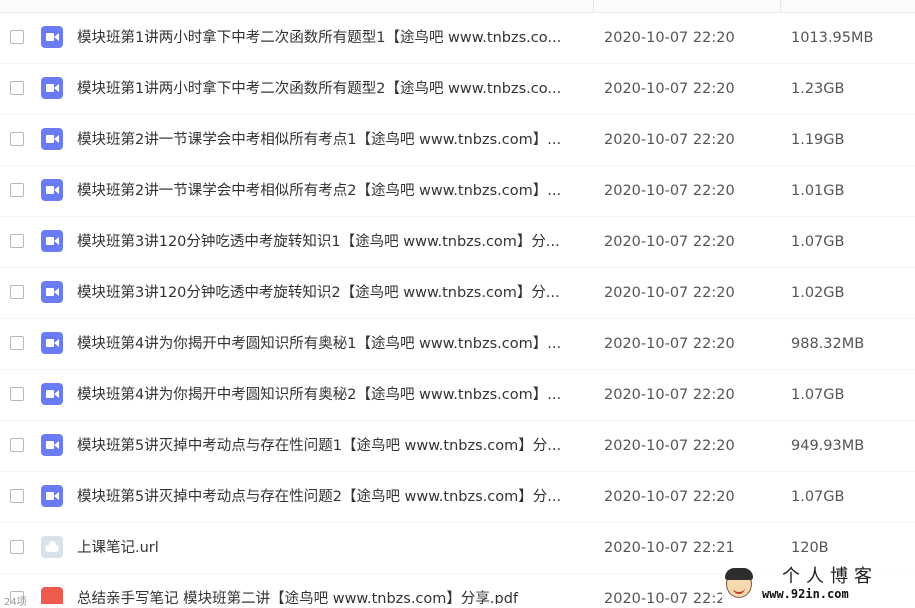 The width and height of the screenshot is (915, 608). I want to click on item-count: 24项, so click(15, 602).